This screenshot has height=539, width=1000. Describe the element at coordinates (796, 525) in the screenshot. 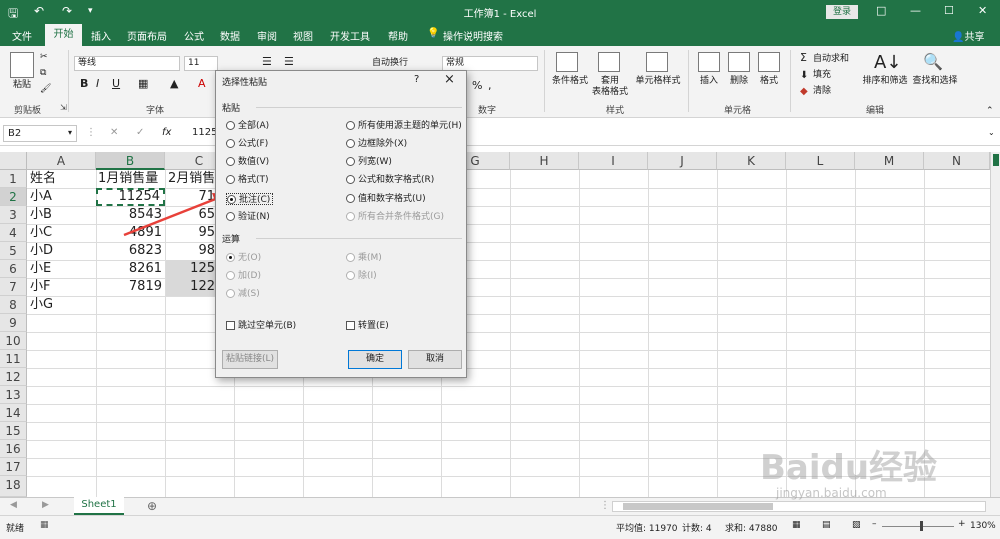

I see `normal-view-icon: ▦` at that location.